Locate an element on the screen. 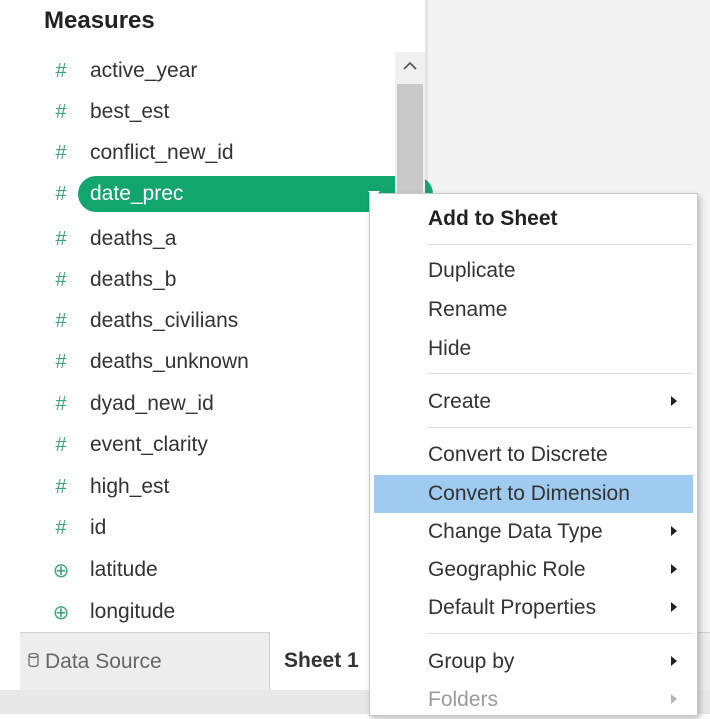 This screenshot has width=710, height=719. field-active-year: # active_year is located at coordinates (219, 71).